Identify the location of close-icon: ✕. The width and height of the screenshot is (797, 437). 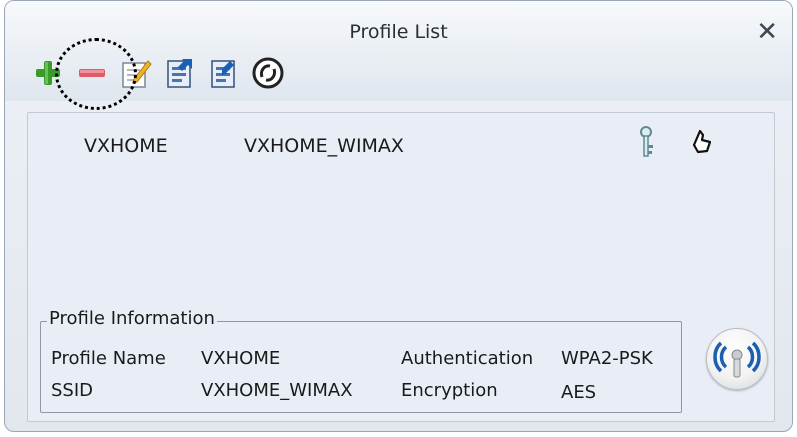
(767, 32).